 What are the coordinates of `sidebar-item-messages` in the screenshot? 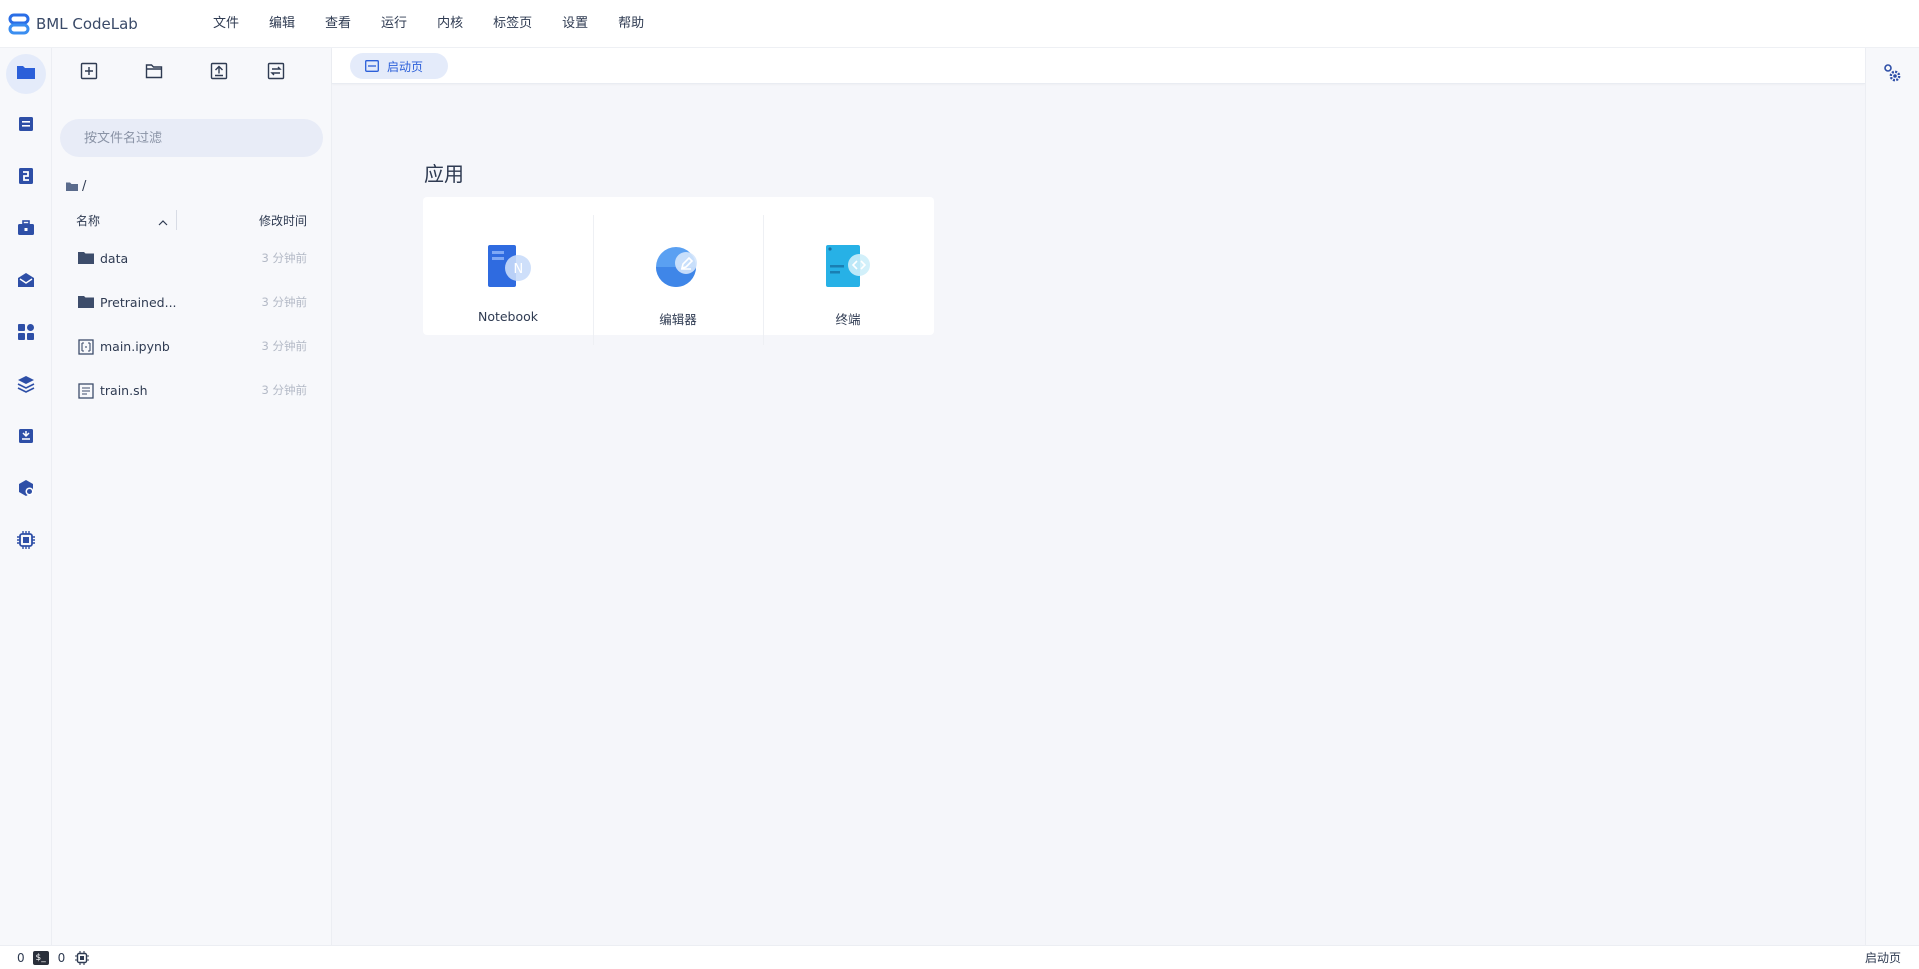 It's located at (26, 282).